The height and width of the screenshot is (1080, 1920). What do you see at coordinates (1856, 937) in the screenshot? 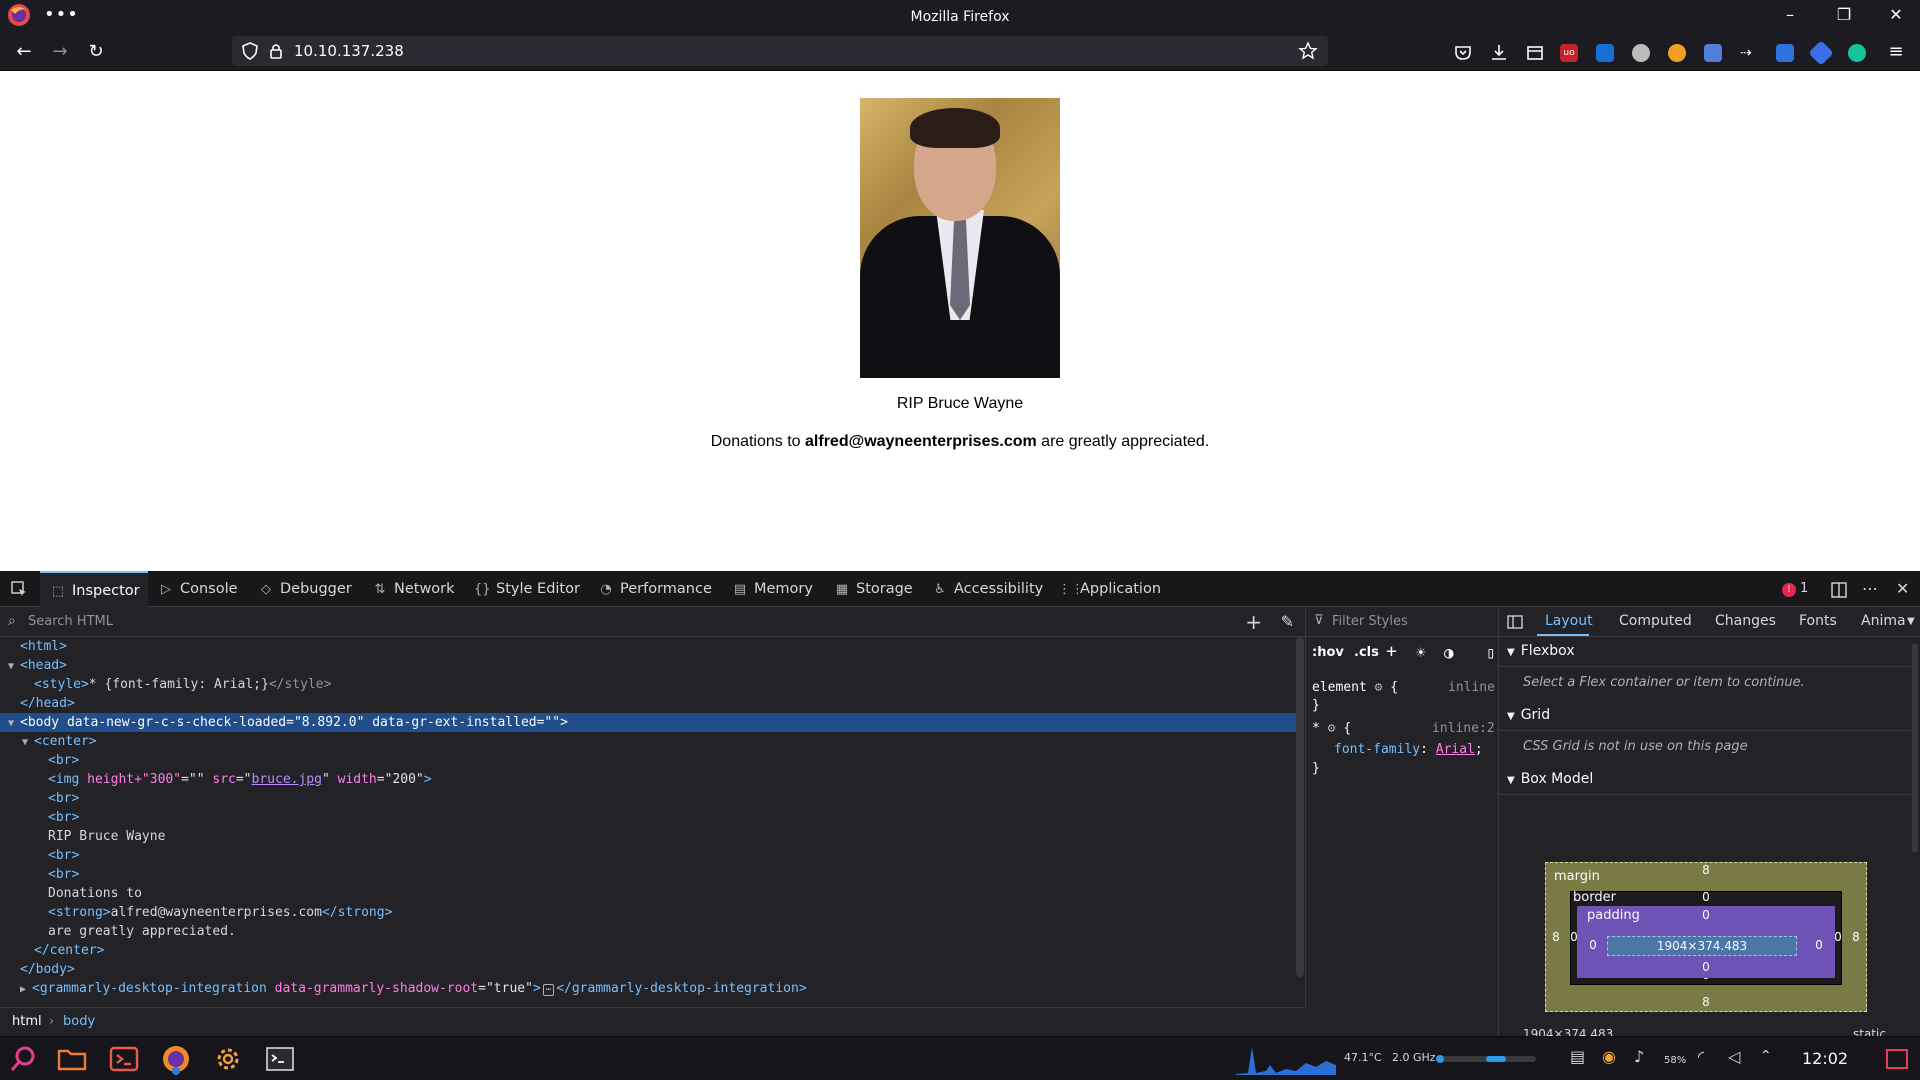
I see `margin-right-value: 8` at bounding box center [1856, 937].